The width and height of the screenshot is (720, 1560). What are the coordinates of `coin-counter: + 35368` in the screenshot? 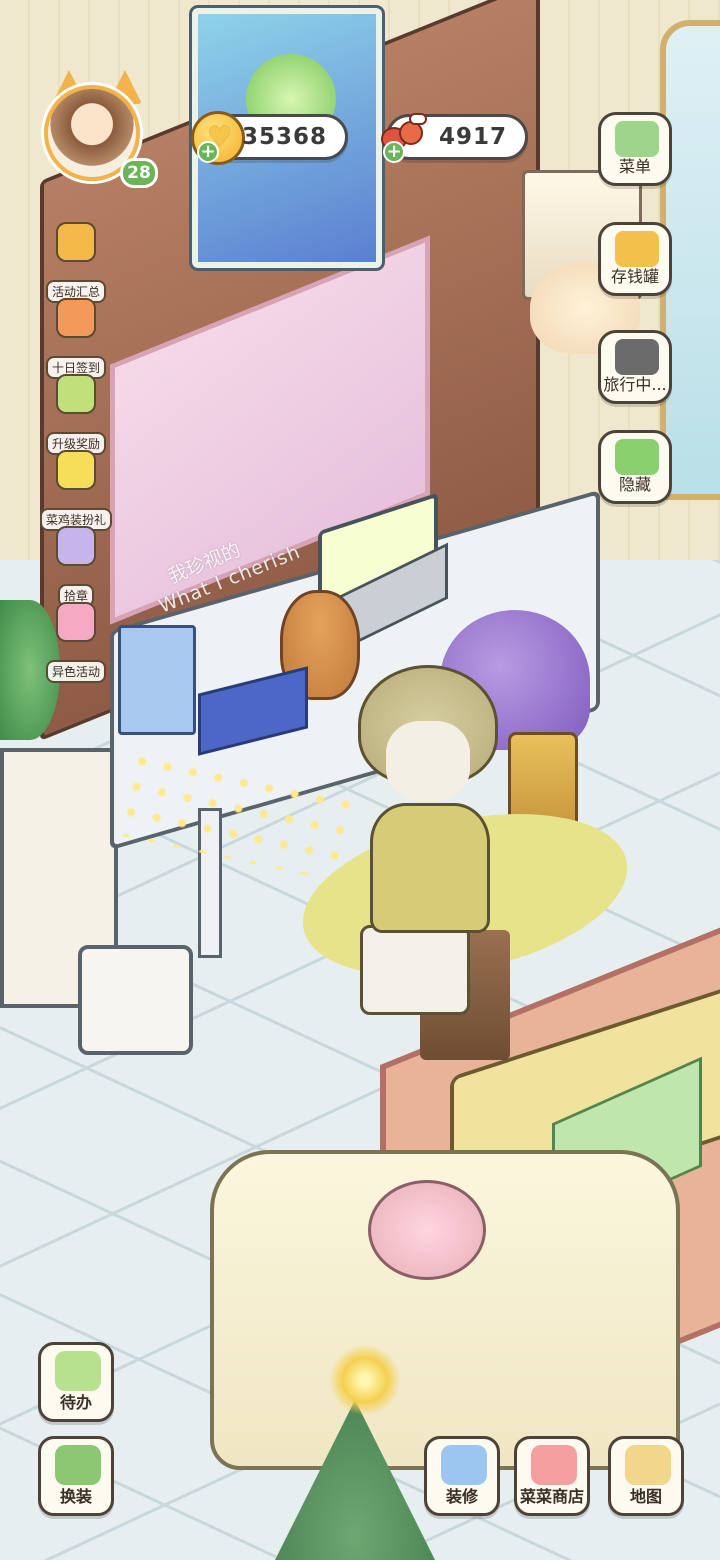 It's located at (269, 138).